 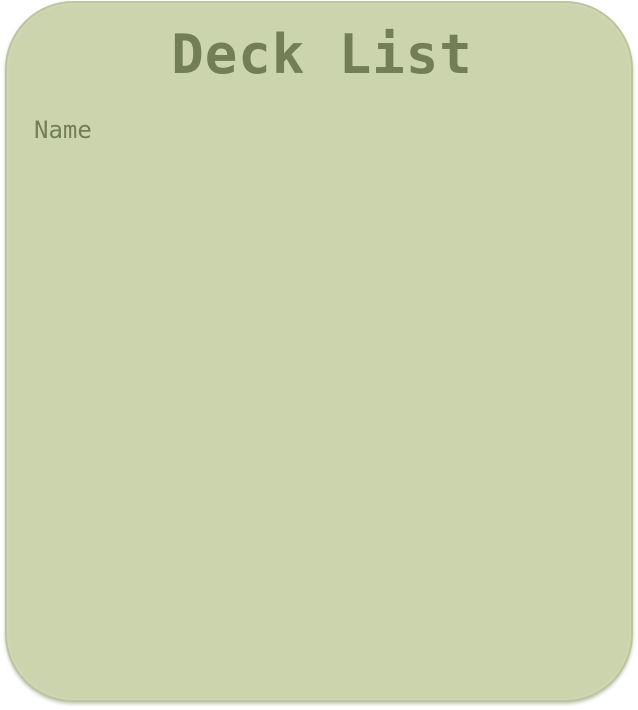 I want to click on name-column-header: Name, so click(x=63, y=130).